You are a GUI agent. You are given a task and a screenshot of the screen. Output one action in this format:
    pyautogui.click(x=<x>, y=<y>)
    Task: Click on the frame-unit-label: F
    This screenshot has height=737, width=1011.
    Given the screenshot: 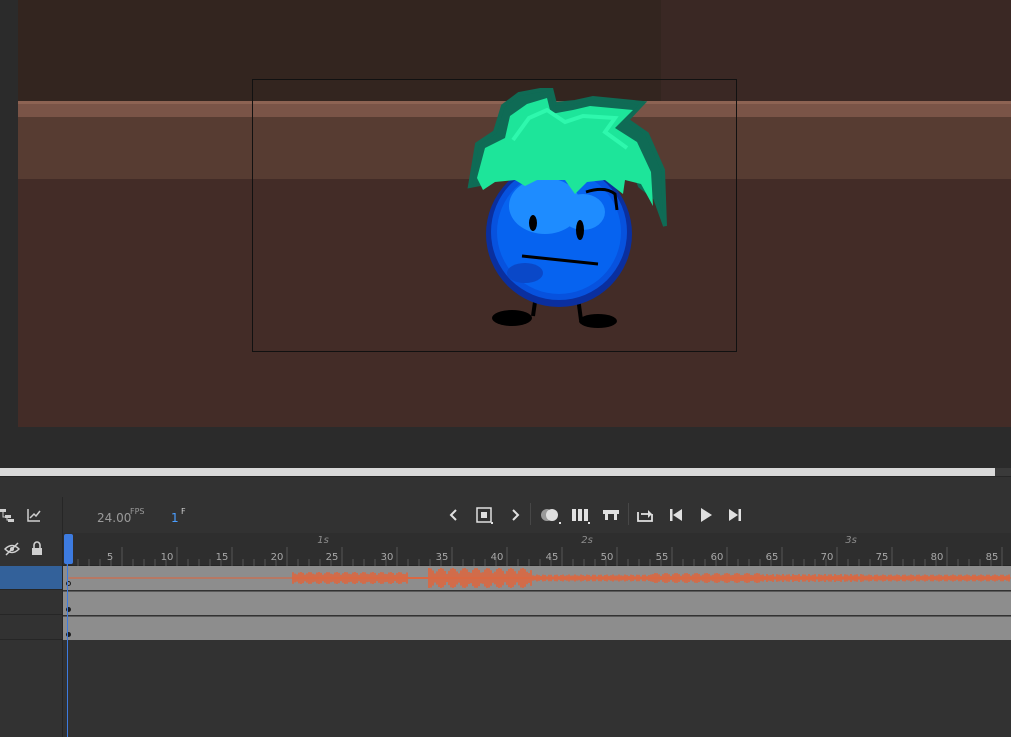 What is the action you would take?
    pyautogui.click(x=183, y=511)
    